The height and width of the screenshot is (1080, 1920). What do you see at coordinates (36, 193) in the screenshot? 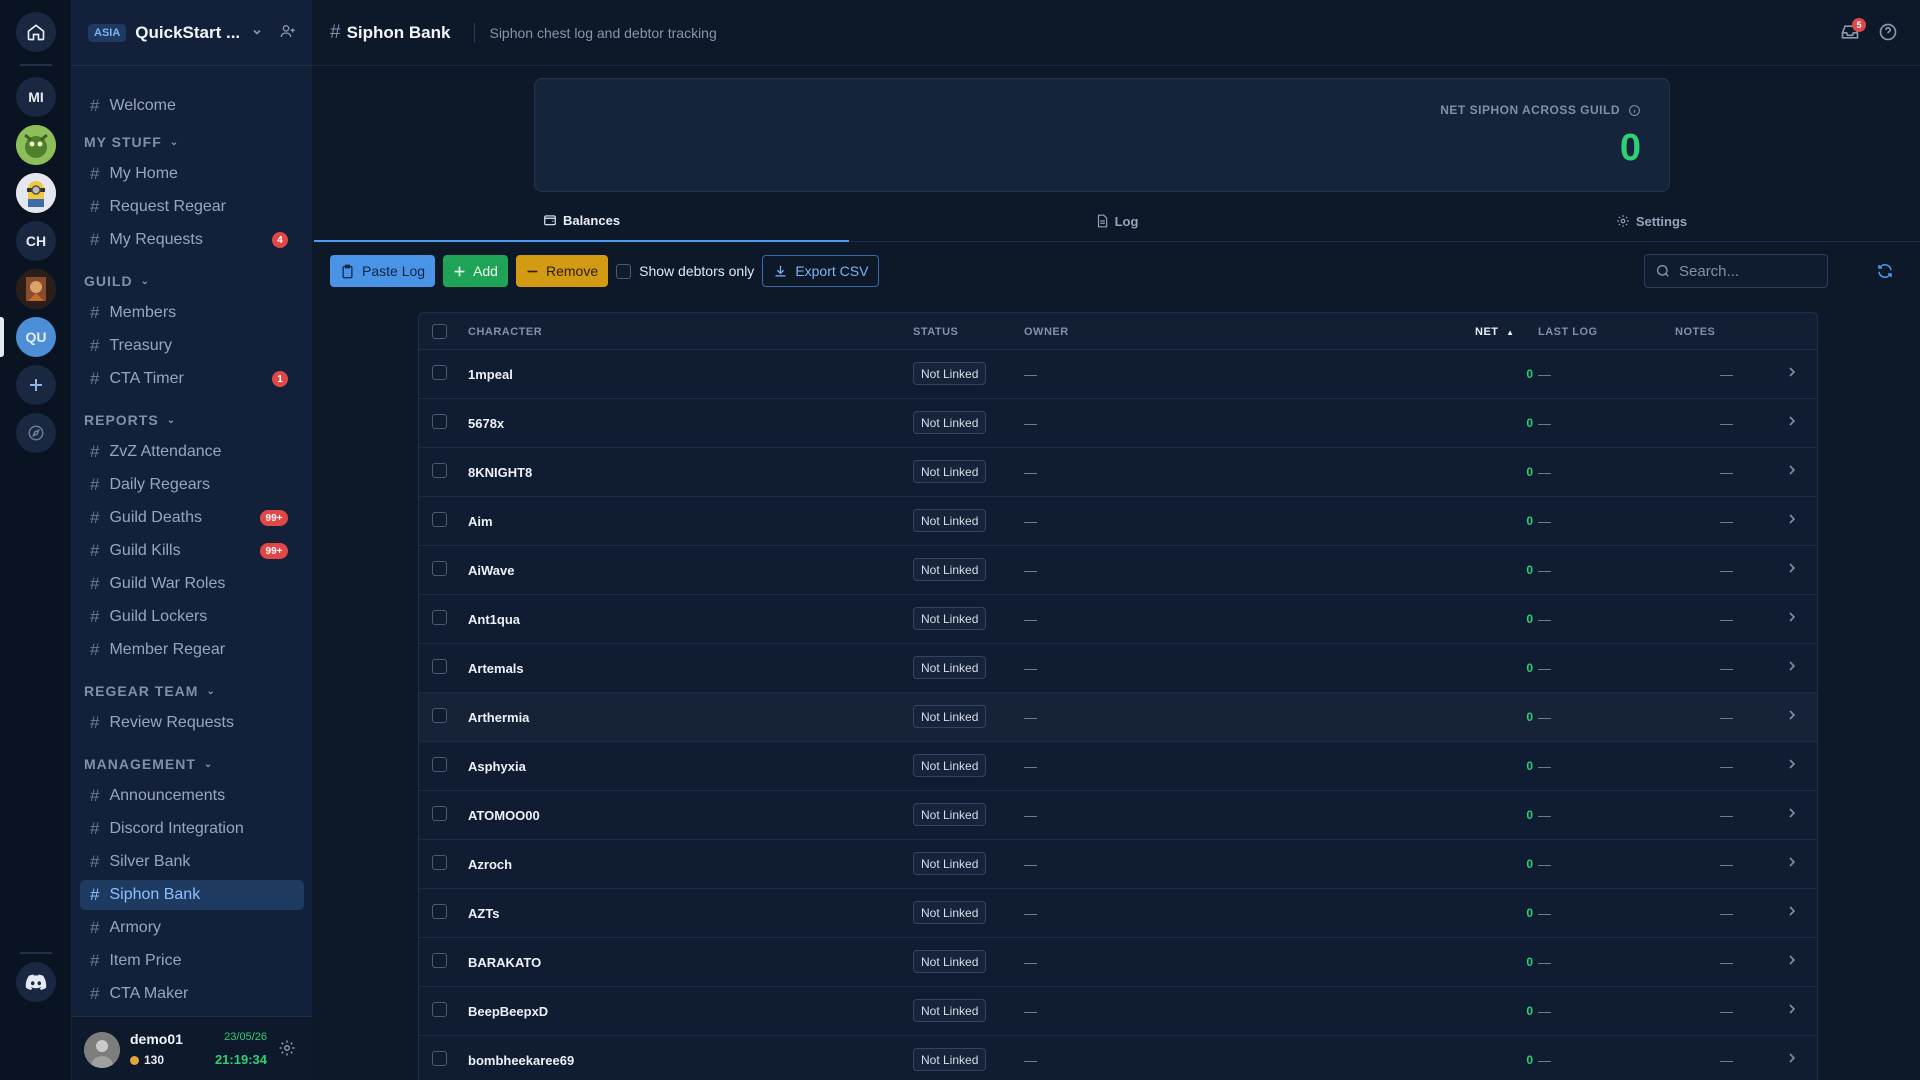
I see `server-avatar-minion` at bounding box center [36, 193].